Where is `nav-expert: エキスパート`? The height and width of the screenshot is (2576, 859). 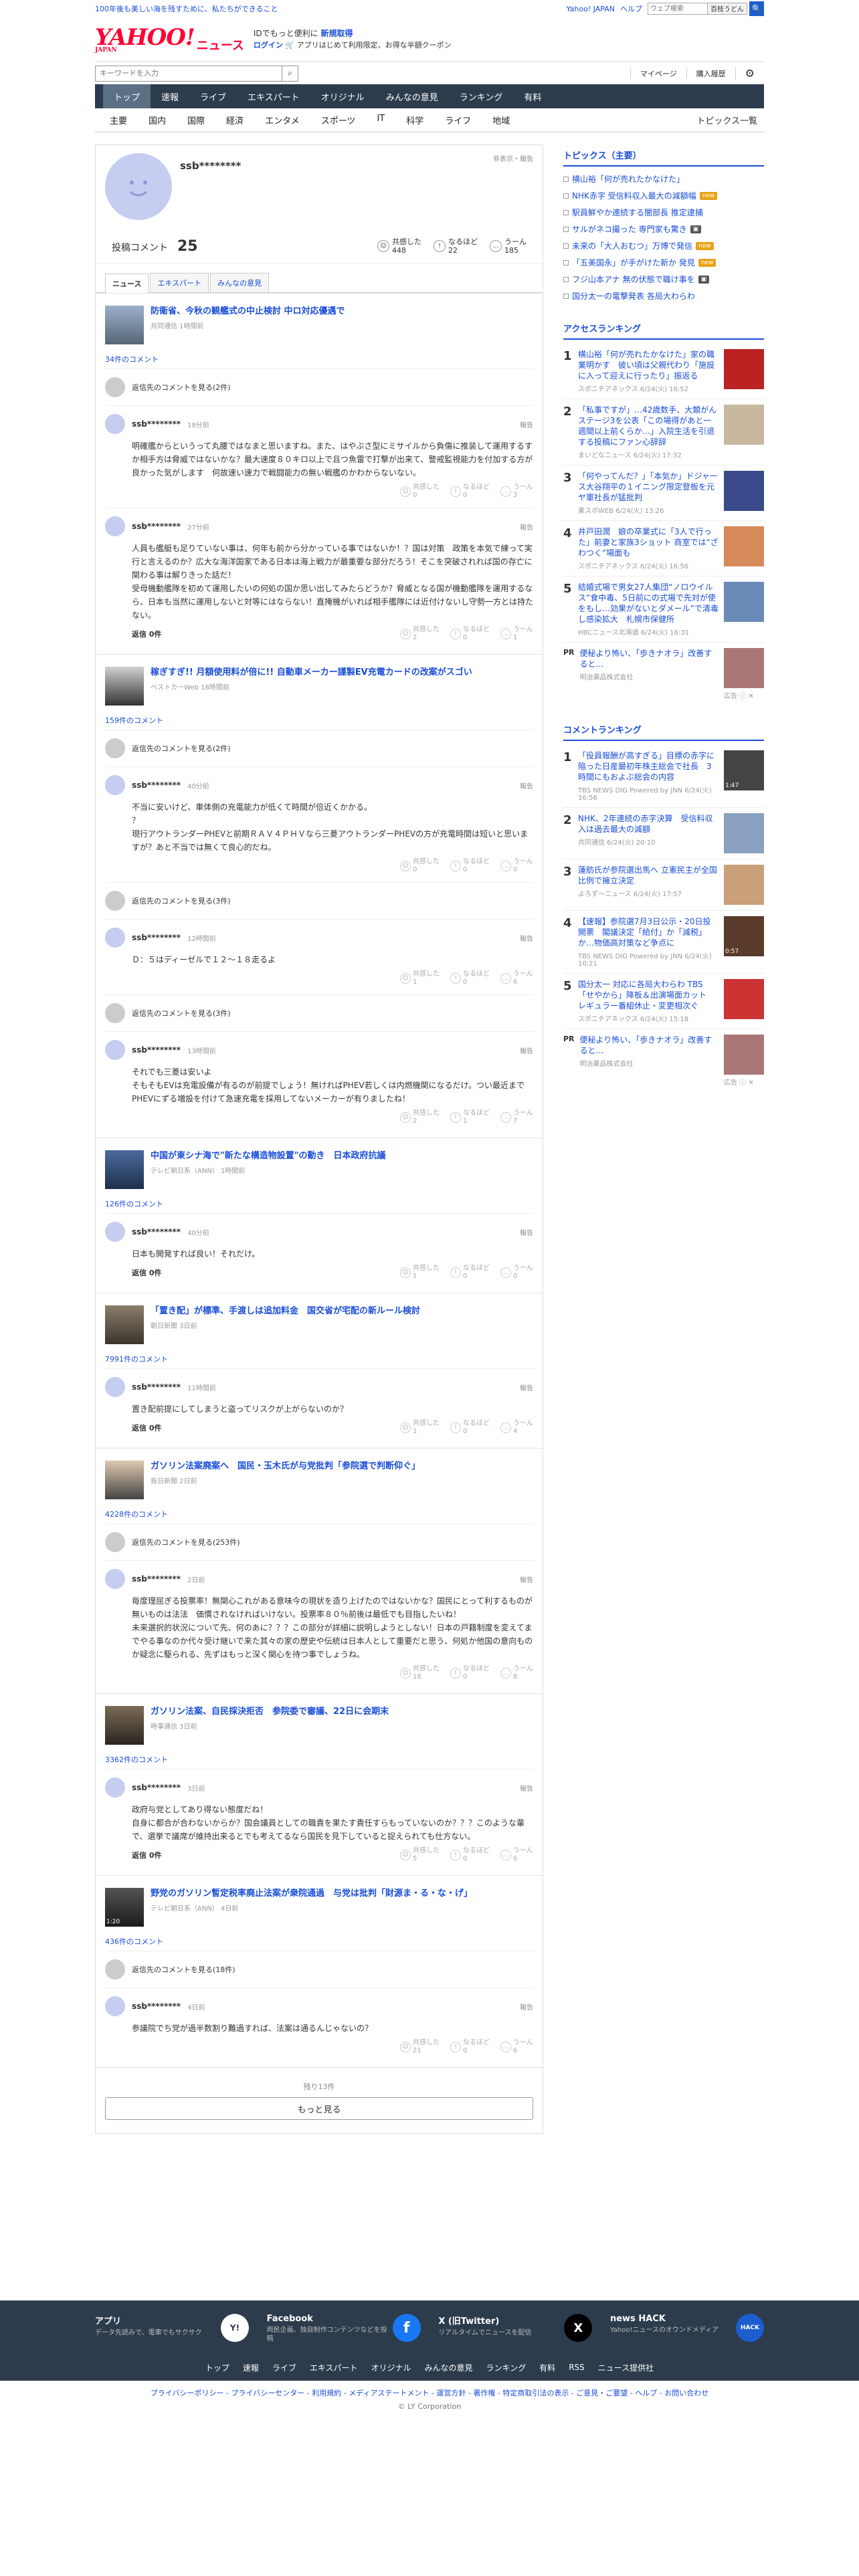 nav-expert: エキスパート is located at coordinates (273, 96).